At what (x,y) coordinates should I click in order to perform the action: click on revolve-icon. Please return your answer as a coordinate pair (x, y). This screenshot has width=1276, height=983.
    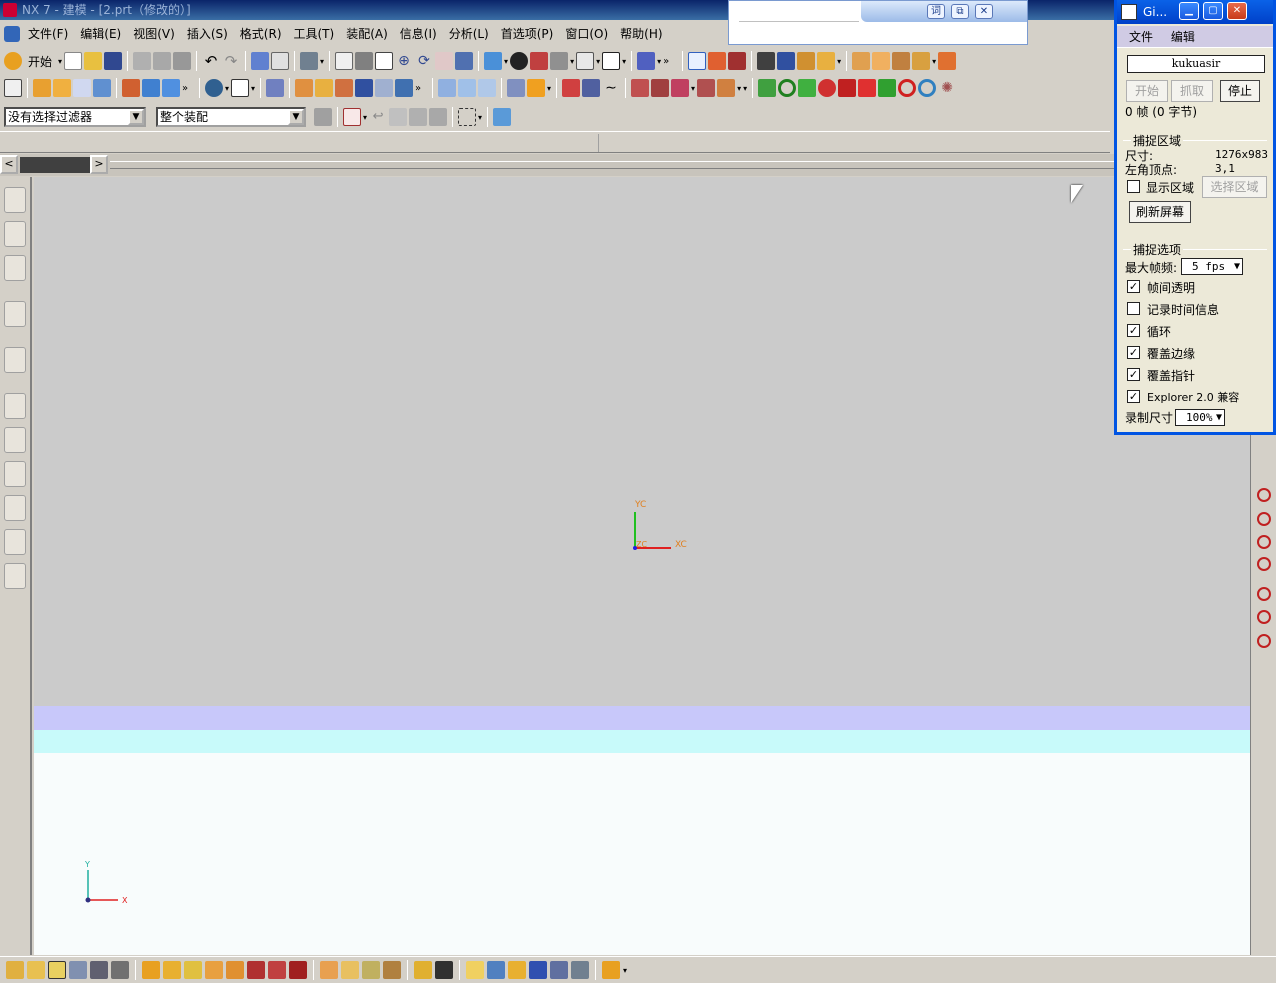
    Looking at the image, I should click on (62, 88).